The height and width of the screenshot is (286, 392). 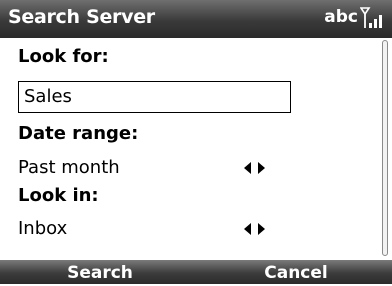 I want to click on date-range-picker: Past month, so click(x=188, y=167).